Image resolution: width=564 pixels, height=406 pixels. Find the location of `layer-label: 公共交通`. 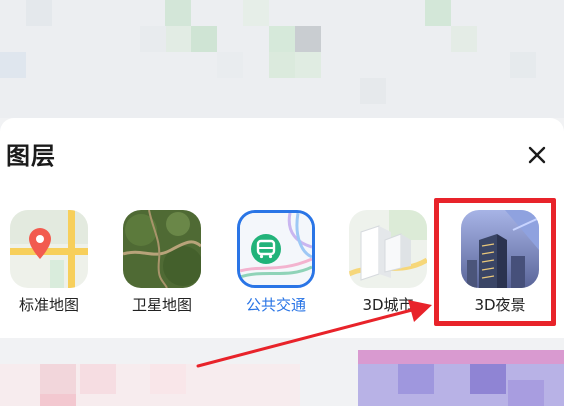

layer-label: 公共交通 is located at coordinates (275, 305).